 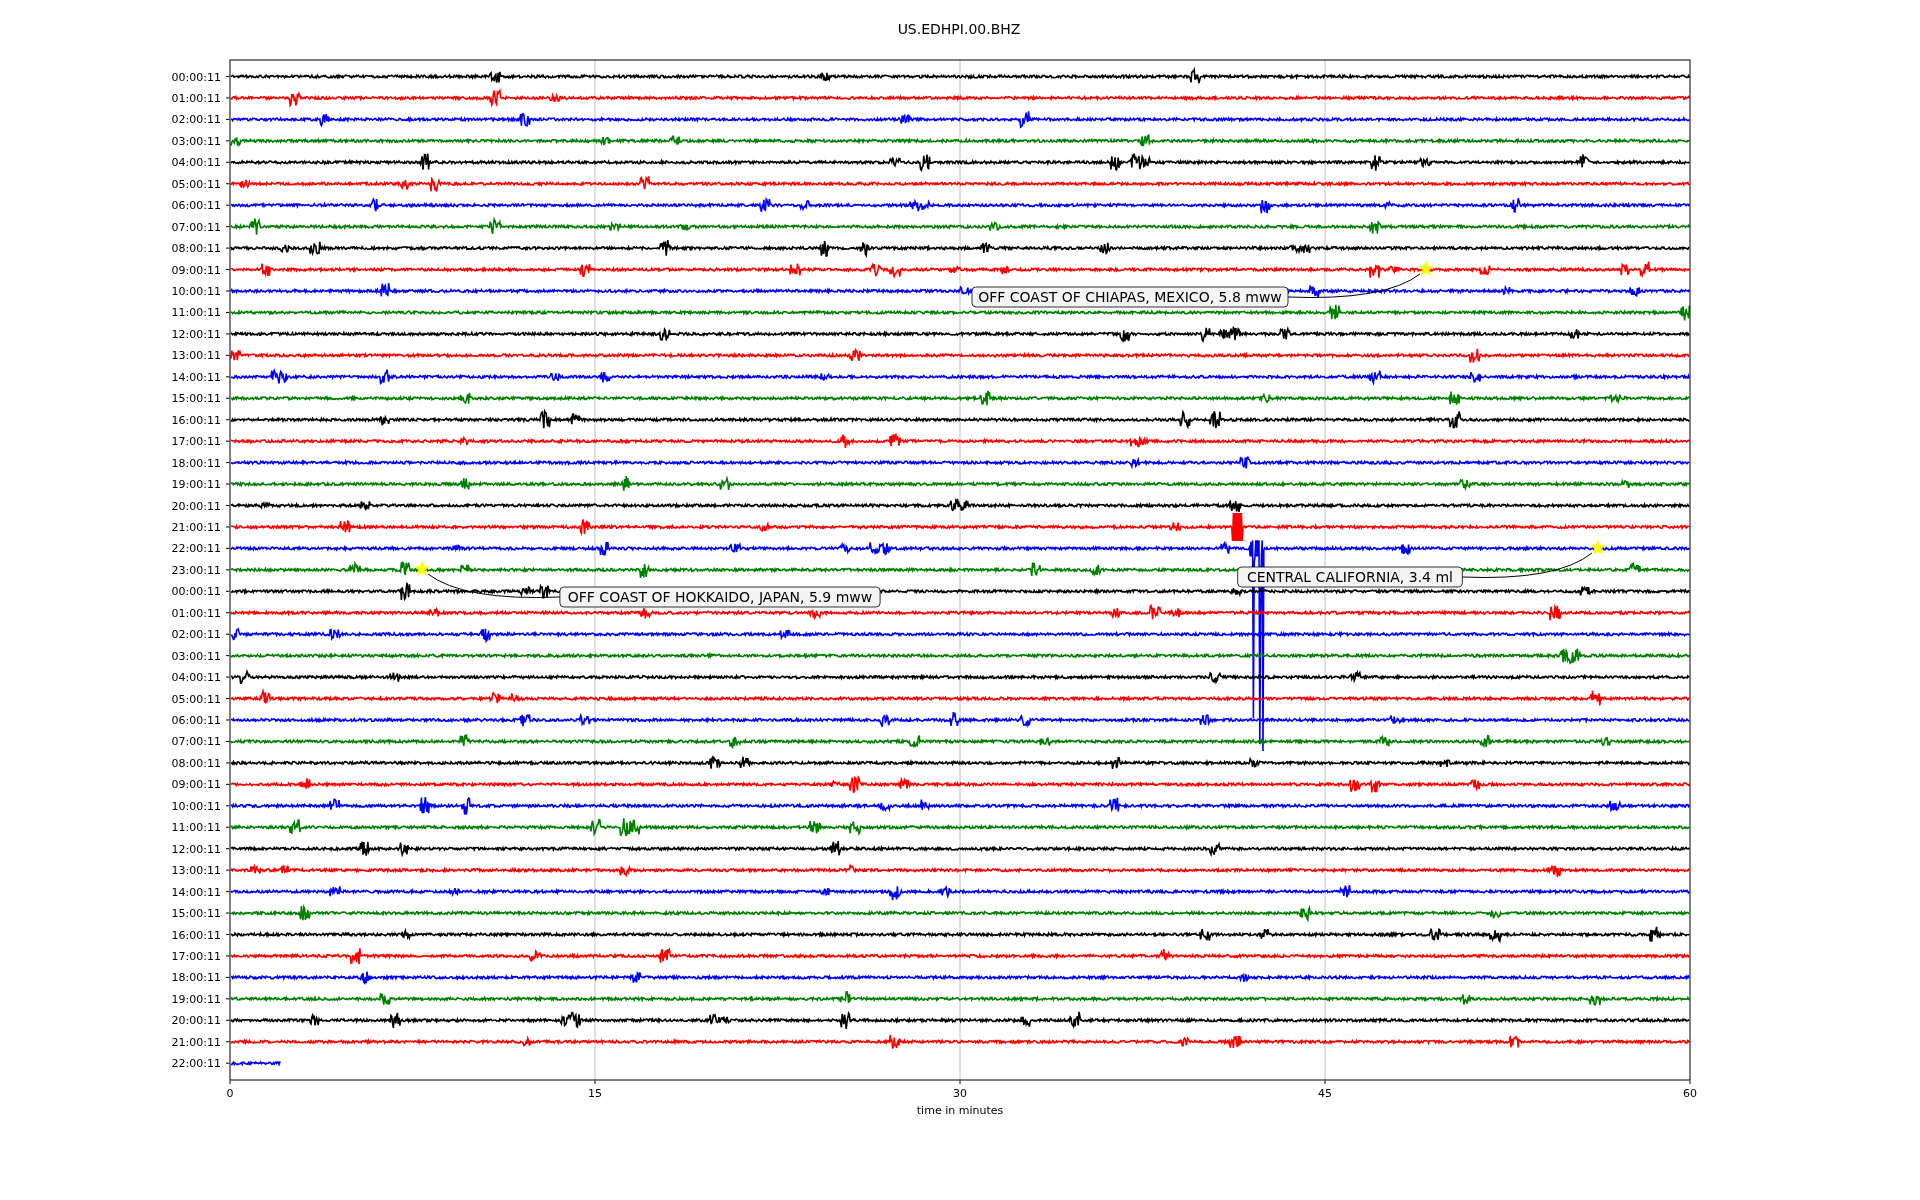 I want to click on x-tick-label: 30, so click(x=960, y=1093).